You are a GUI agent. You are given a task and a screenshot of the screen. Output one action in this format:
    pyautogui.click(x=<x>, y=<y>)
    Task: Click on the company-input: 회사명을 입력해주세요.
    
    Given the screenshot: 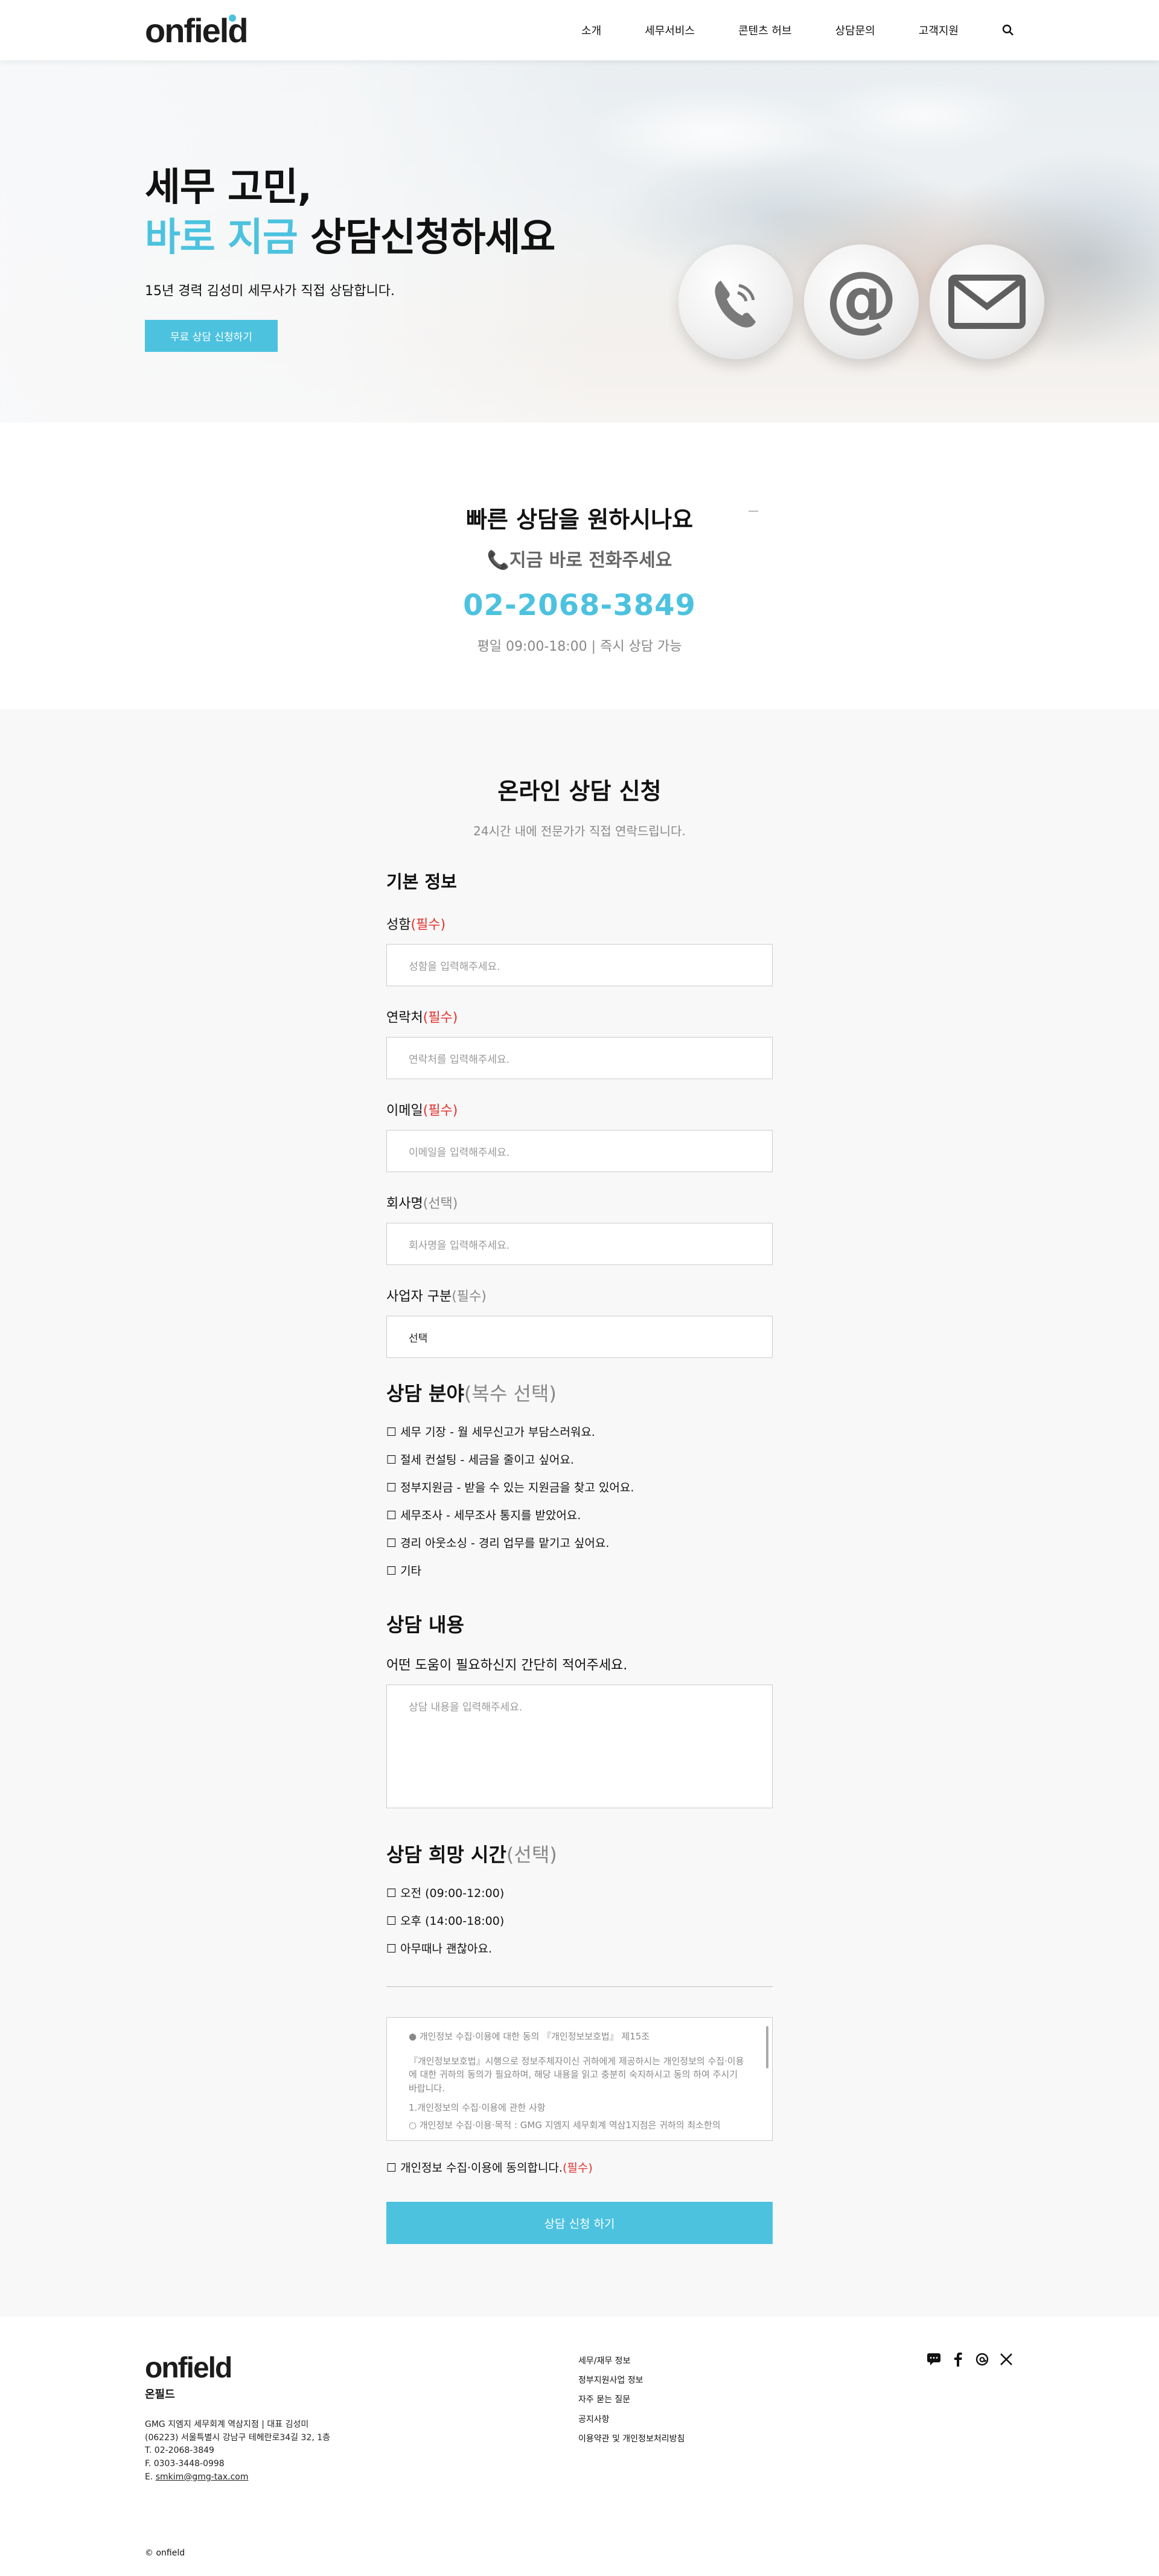 What is the action you would take?
    pyautogui.click(x=579, y=1244)
    